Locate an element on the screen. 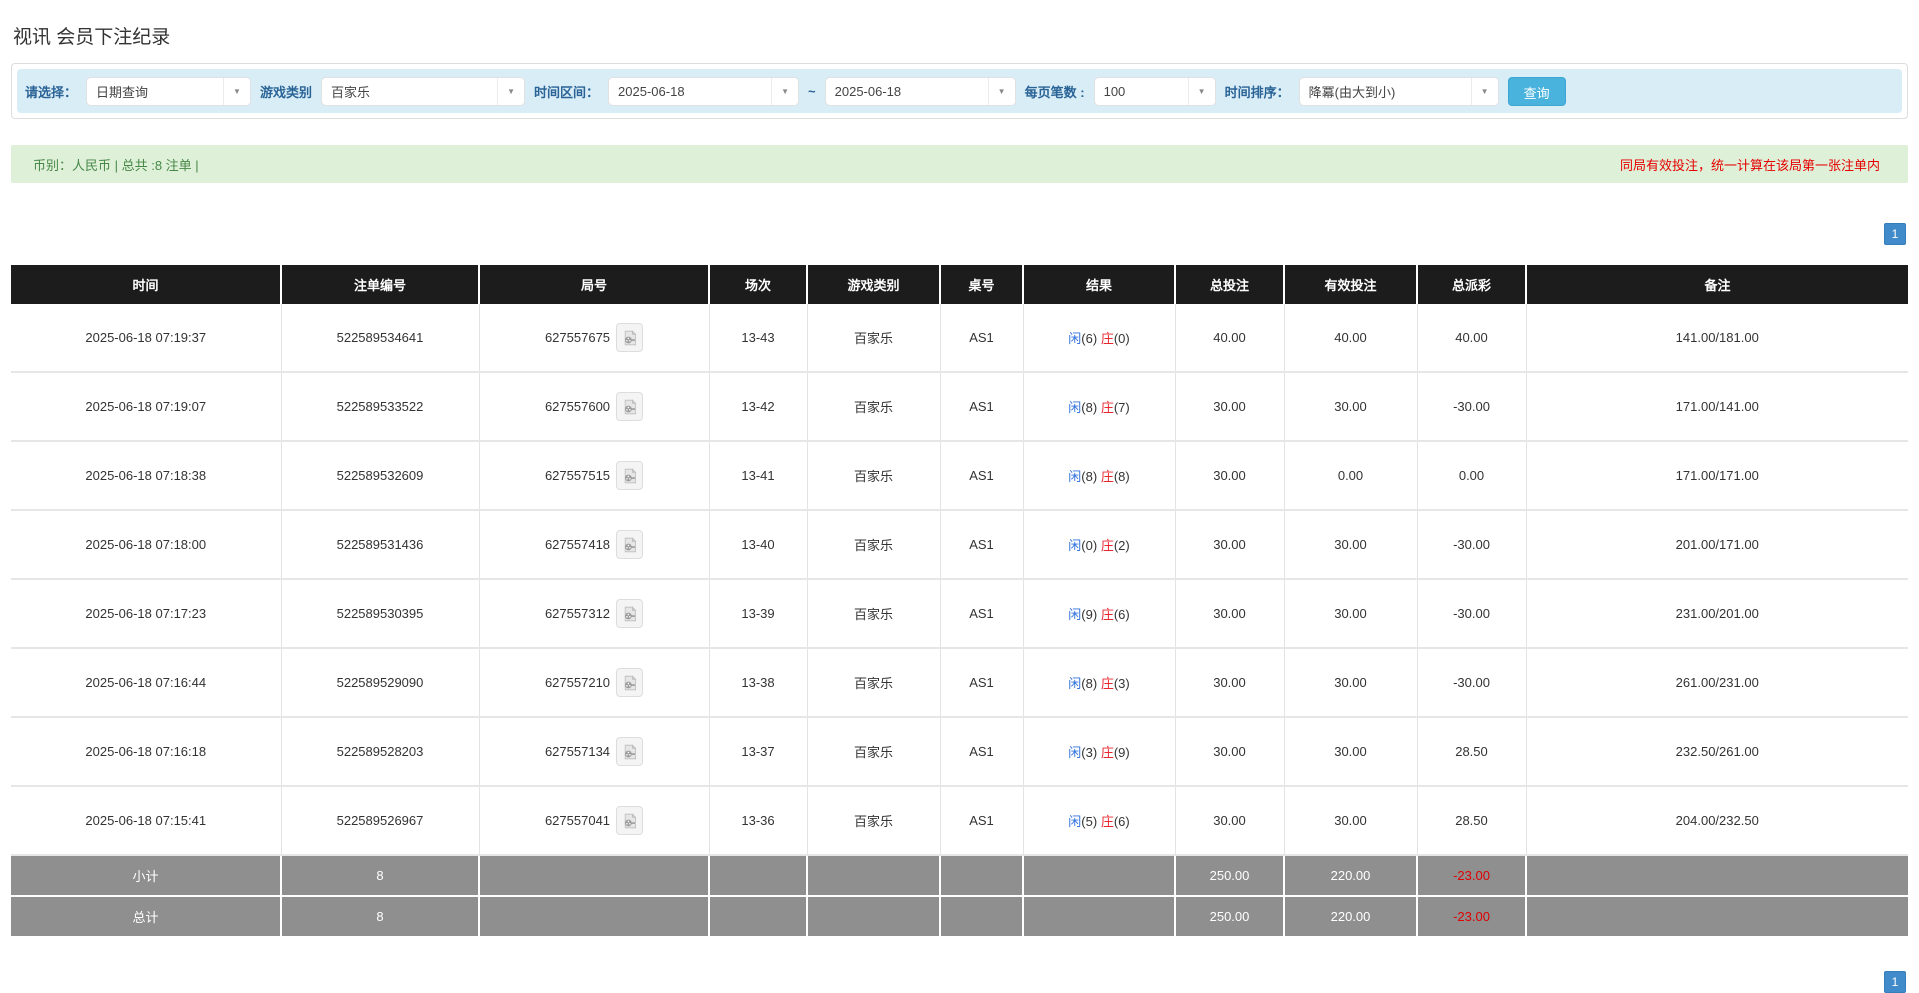 The image size is (1919, 993). date-to-value: 2025-06-18 is located at coordinates (907, 91).